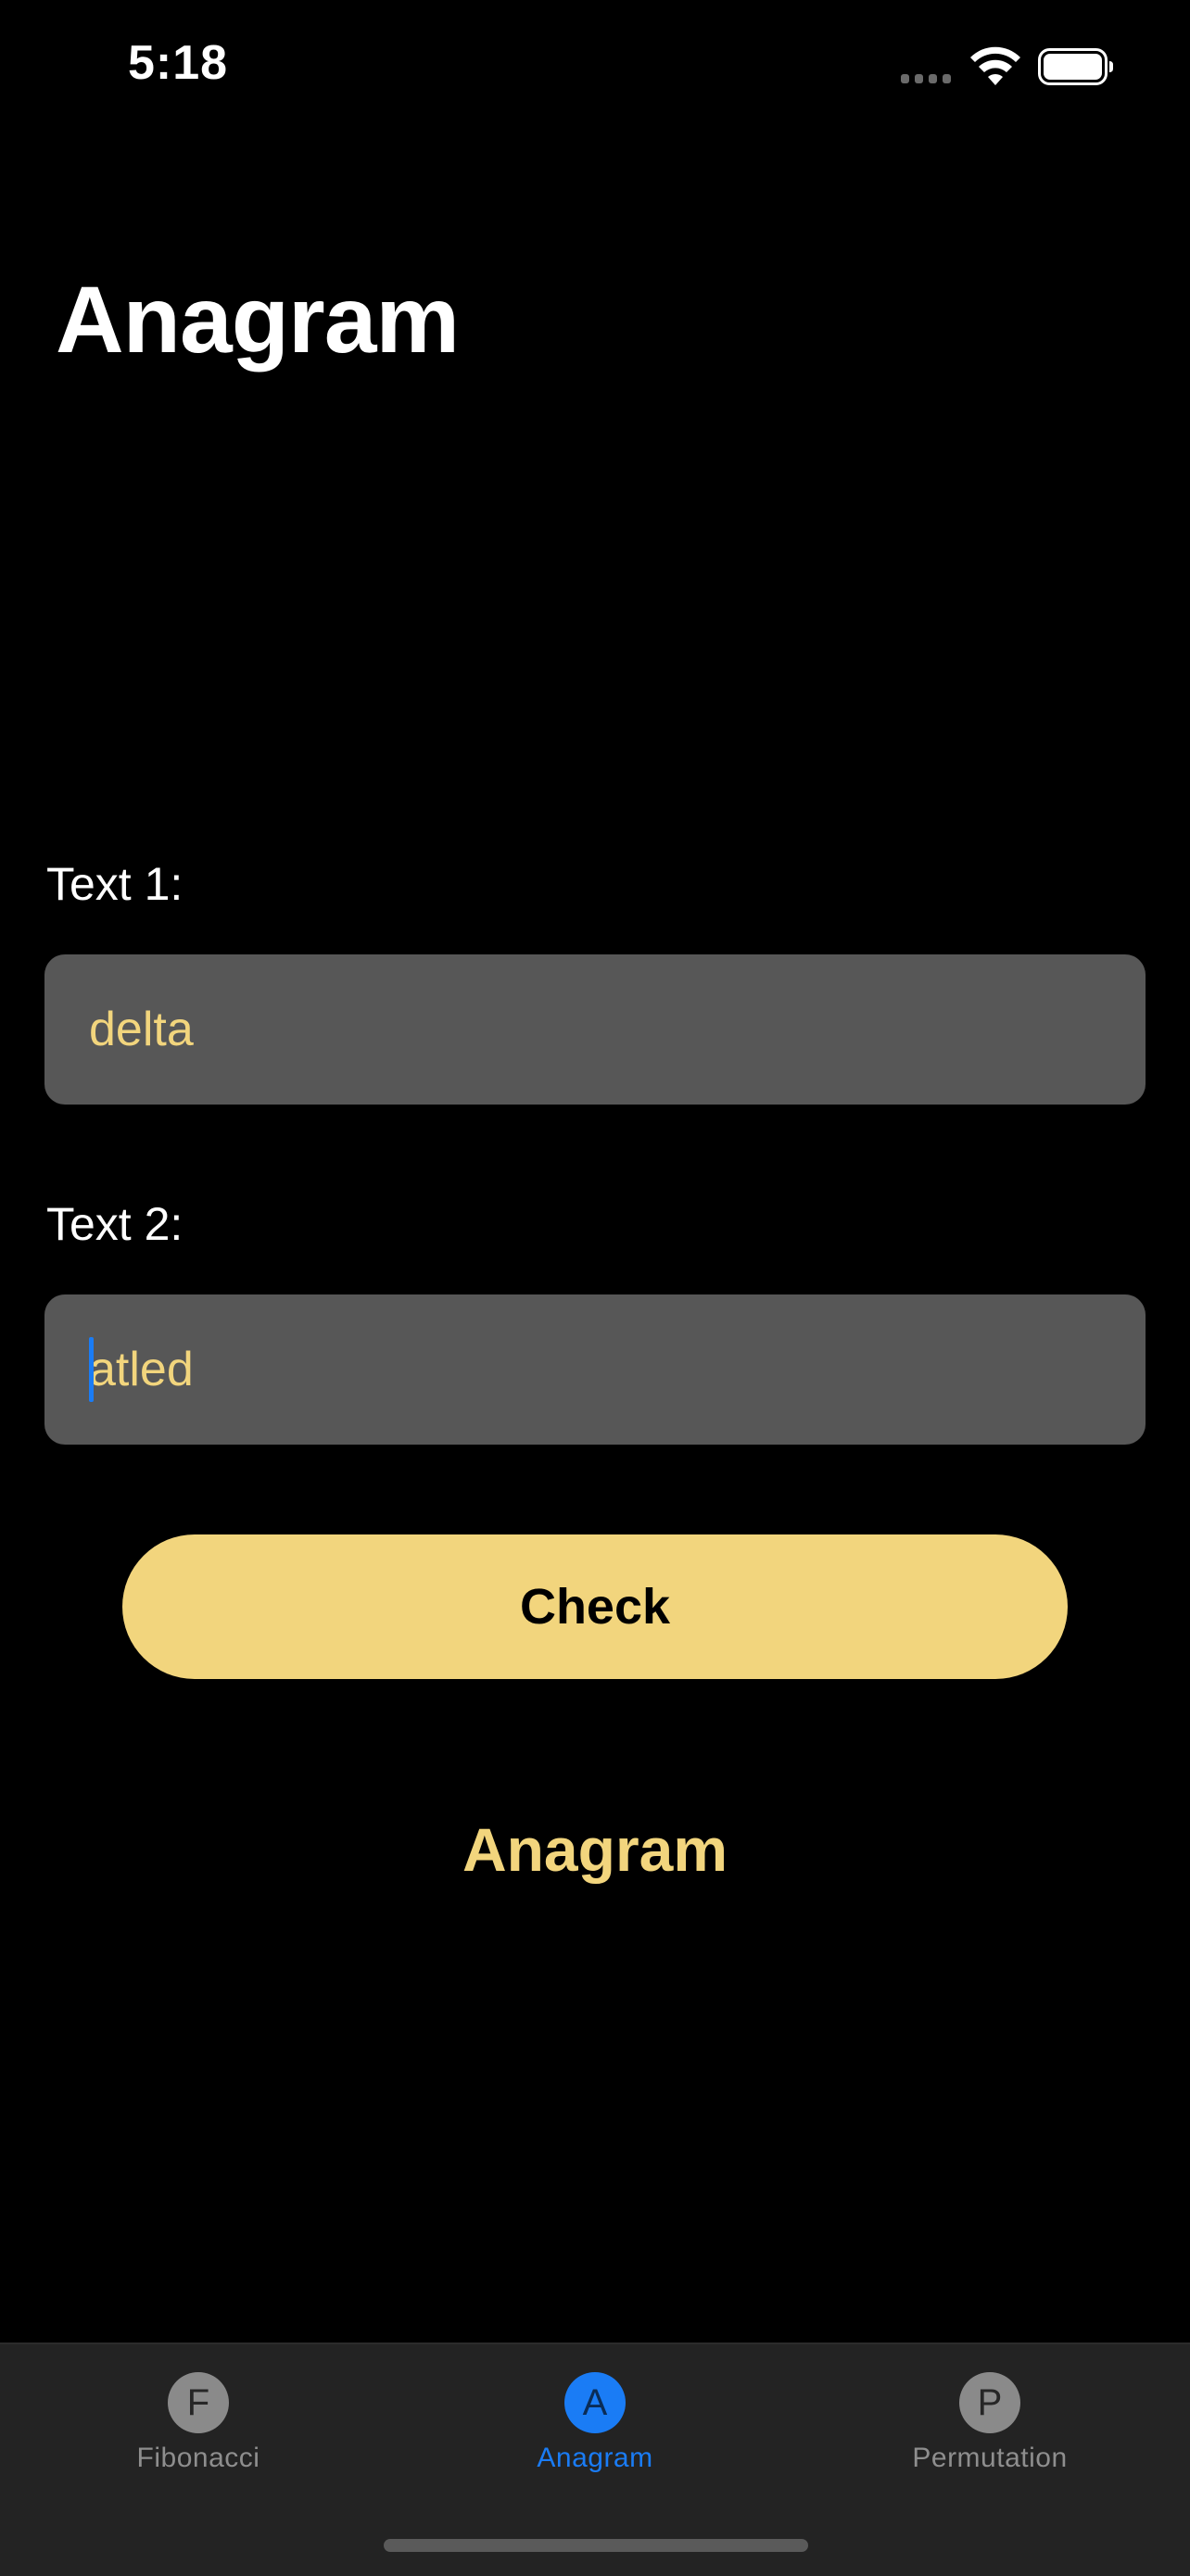 This screenshot has height=2576, width=1190. I want to click on text2-field, so click(595, 1369).